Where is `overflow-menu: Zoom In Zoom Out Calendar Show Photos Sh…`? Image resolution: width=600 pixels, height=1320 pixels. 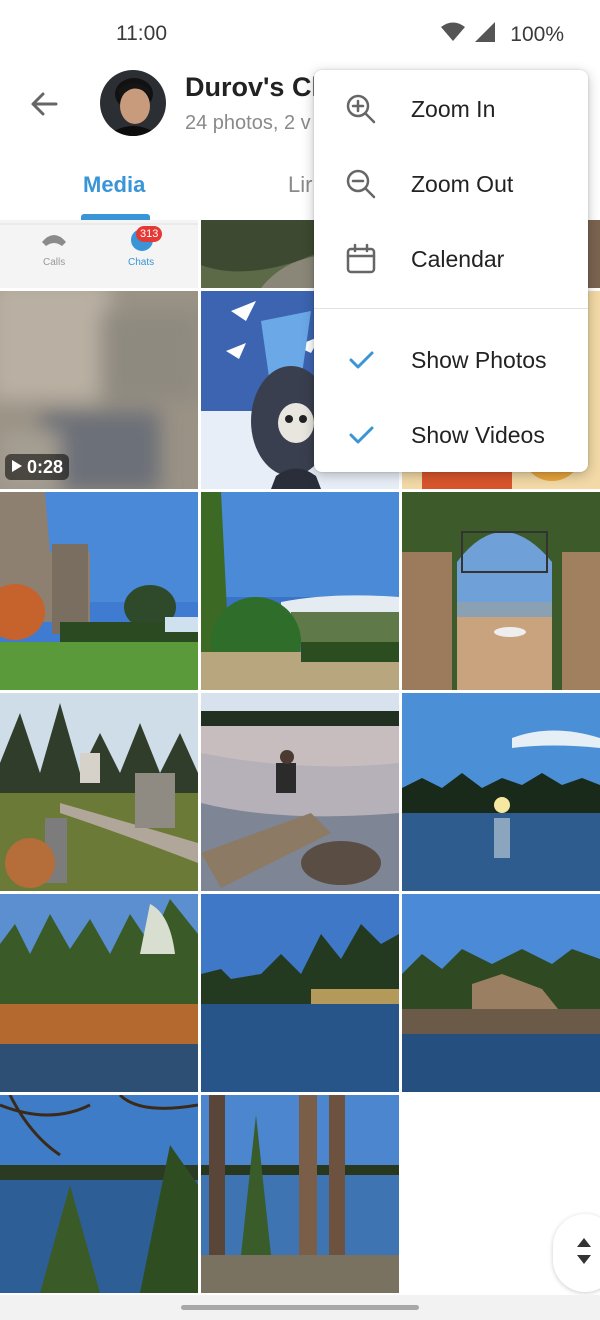
overflow-menu: Zoom In Zoom Out Calendar Show Photos Sh… is located at coordinates (451, 271).